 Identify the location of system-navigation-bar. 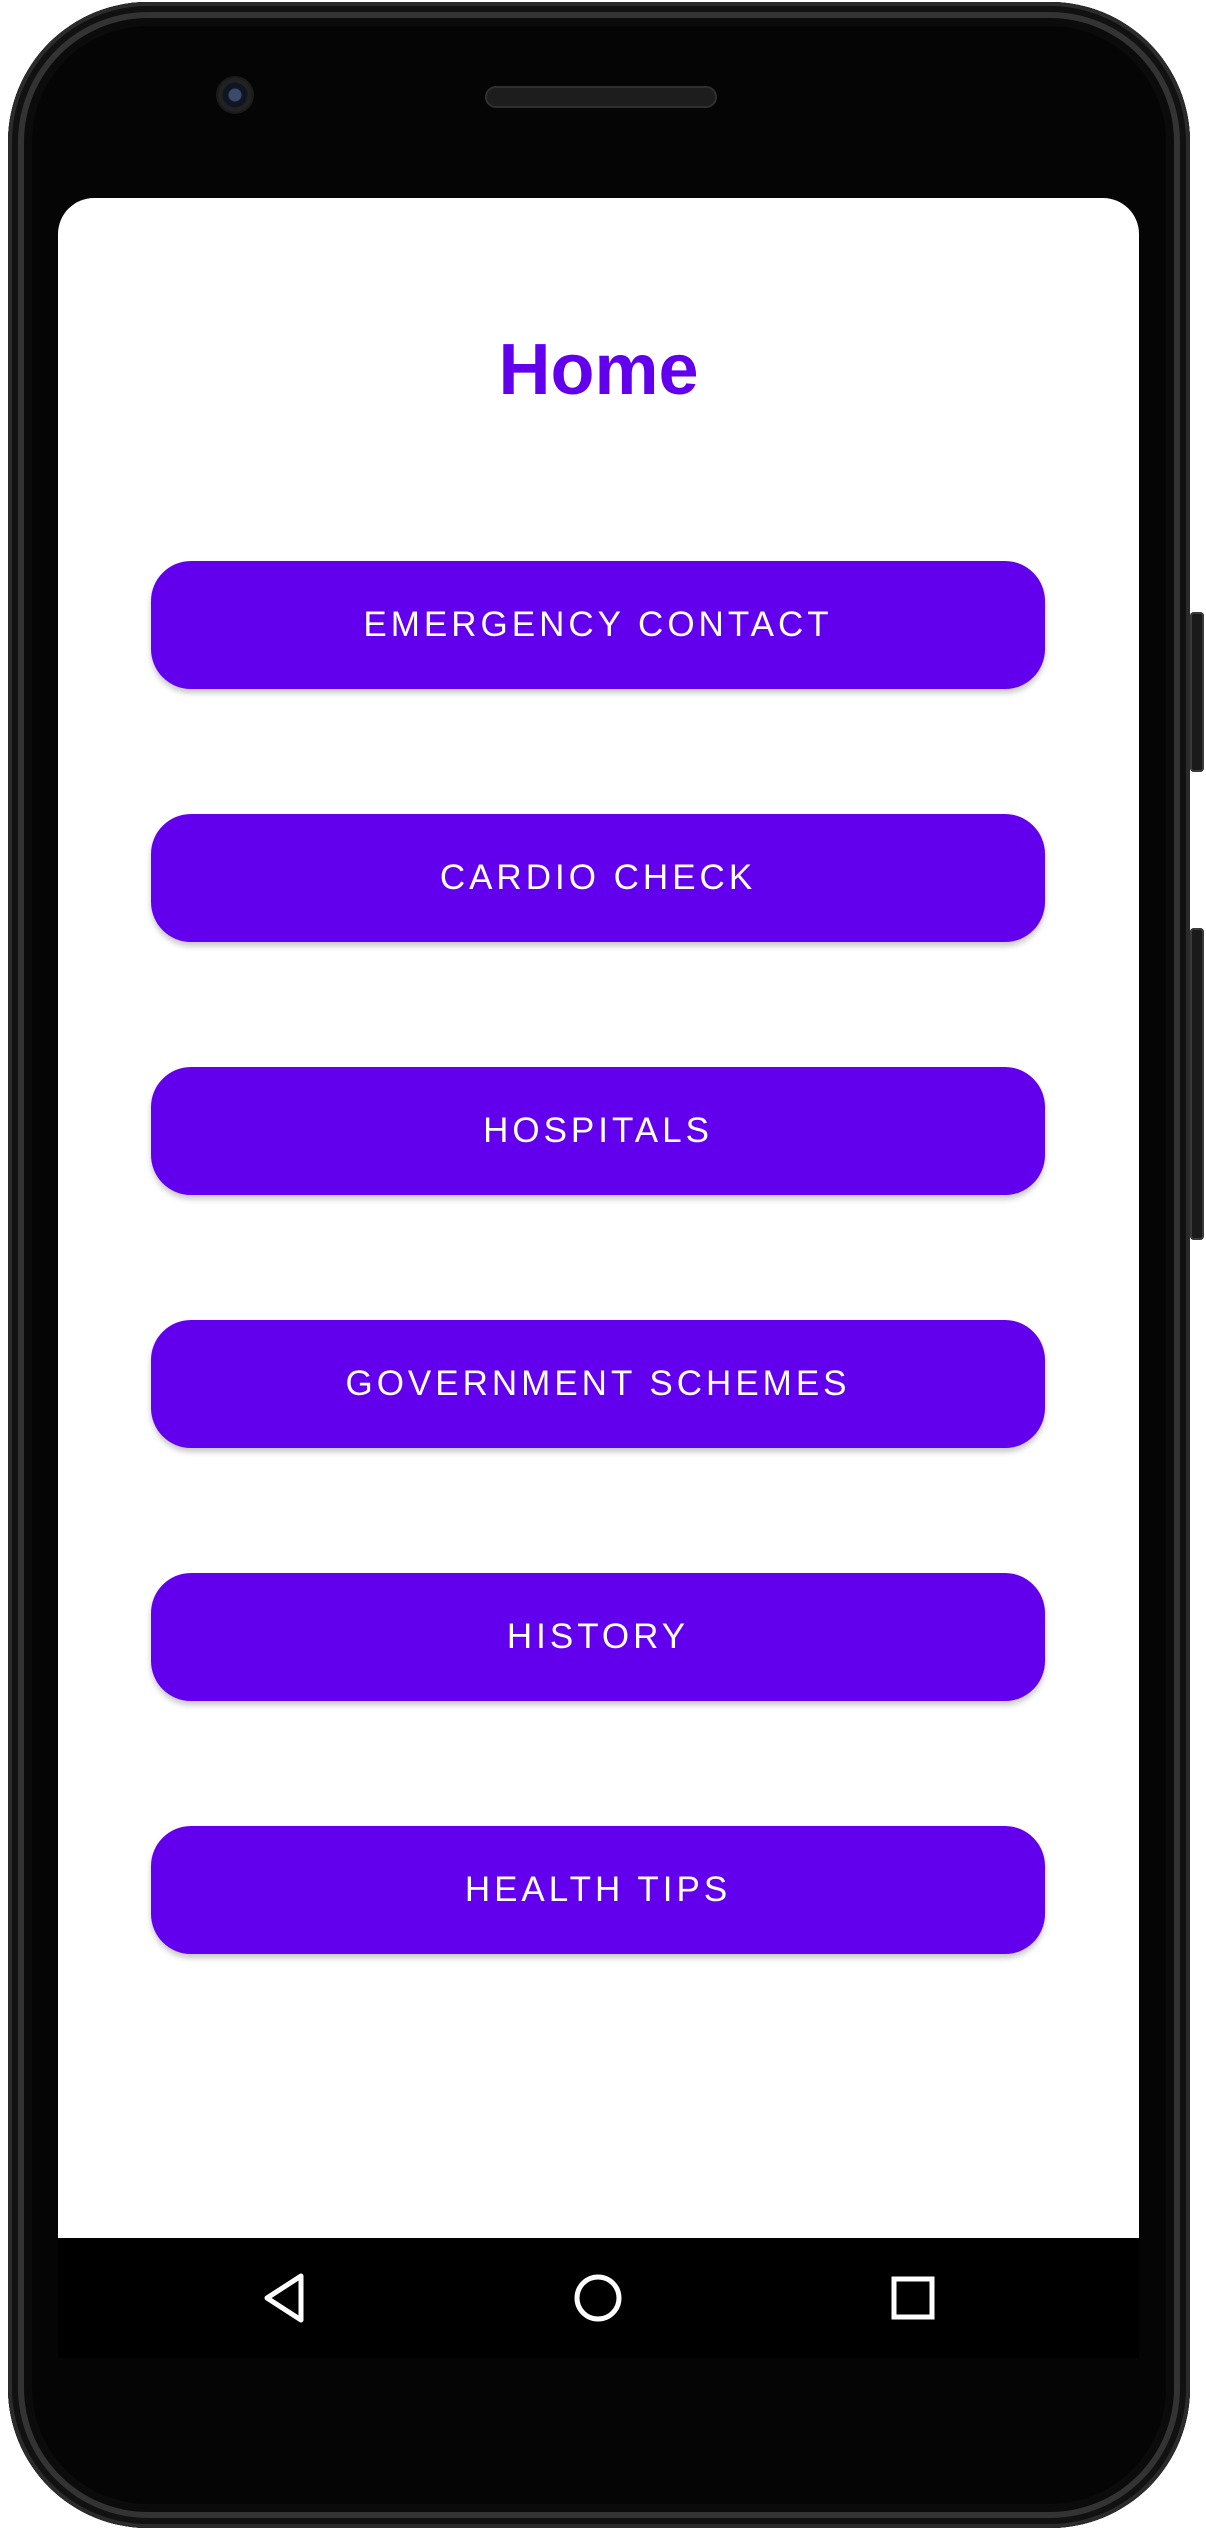
(598, 2298).